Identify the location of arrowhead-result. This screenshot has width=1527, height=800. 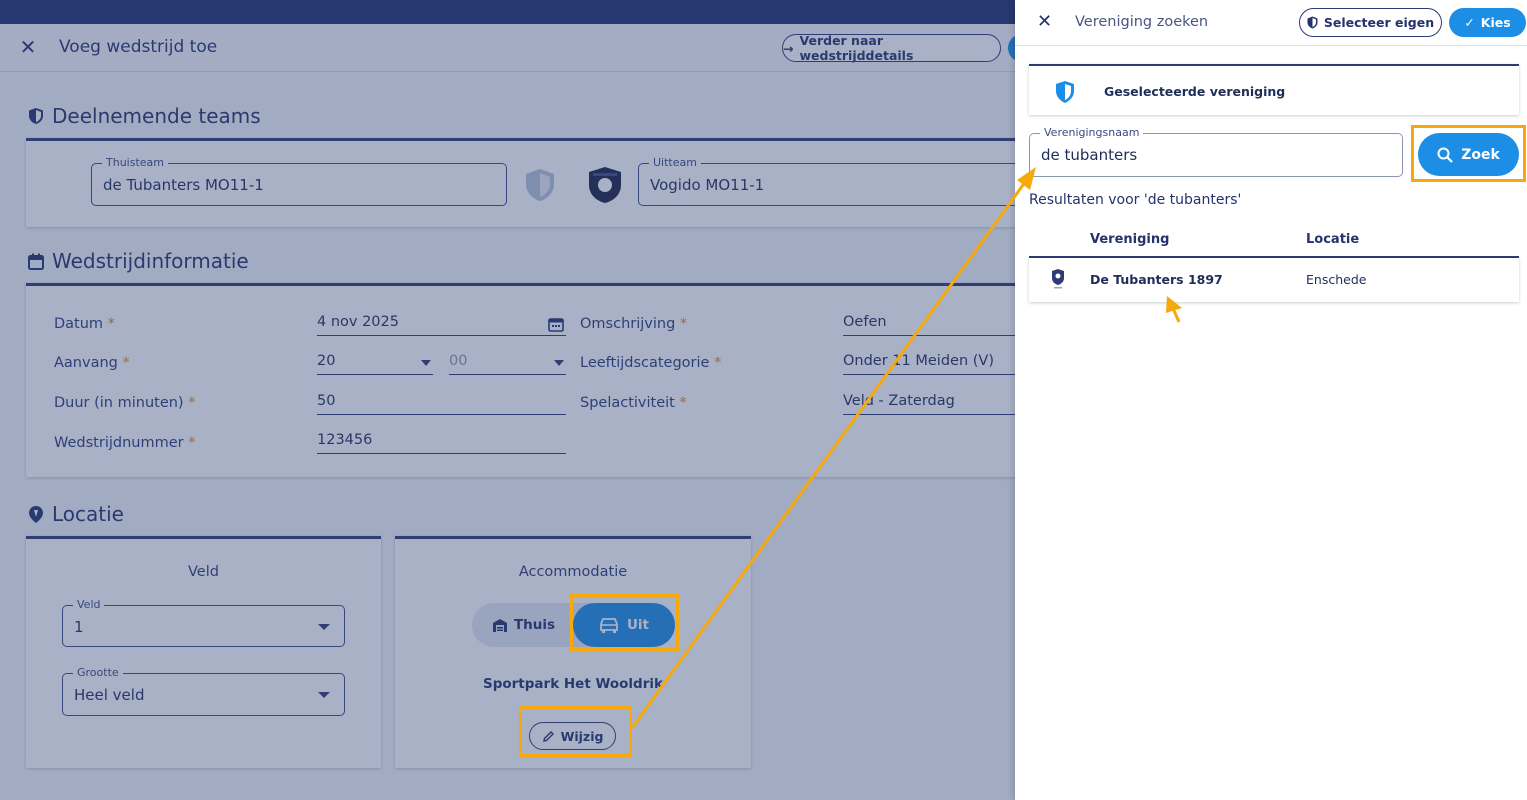
(1174, 304).